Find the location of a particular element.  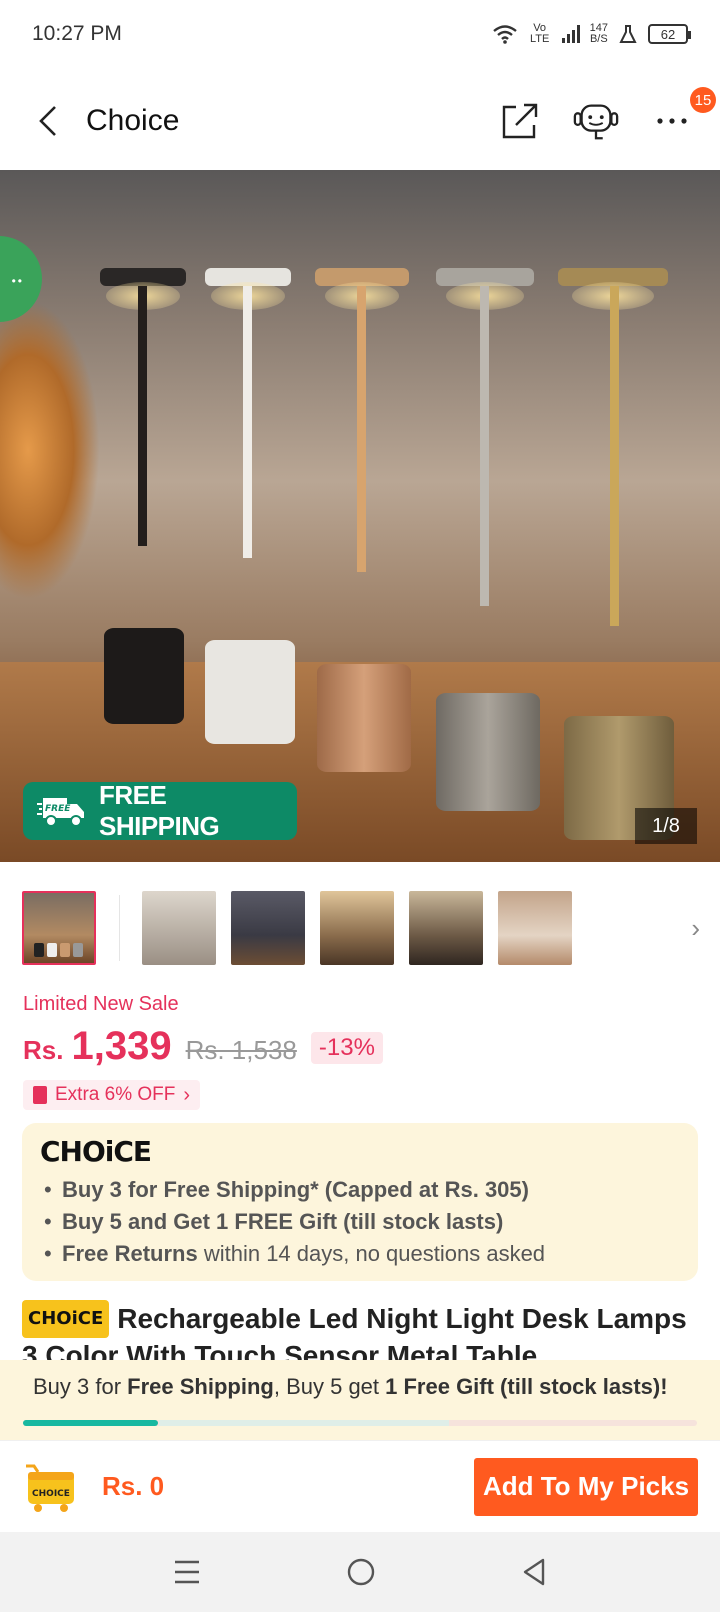

wifi-icon is located at coordinates (504, 34).